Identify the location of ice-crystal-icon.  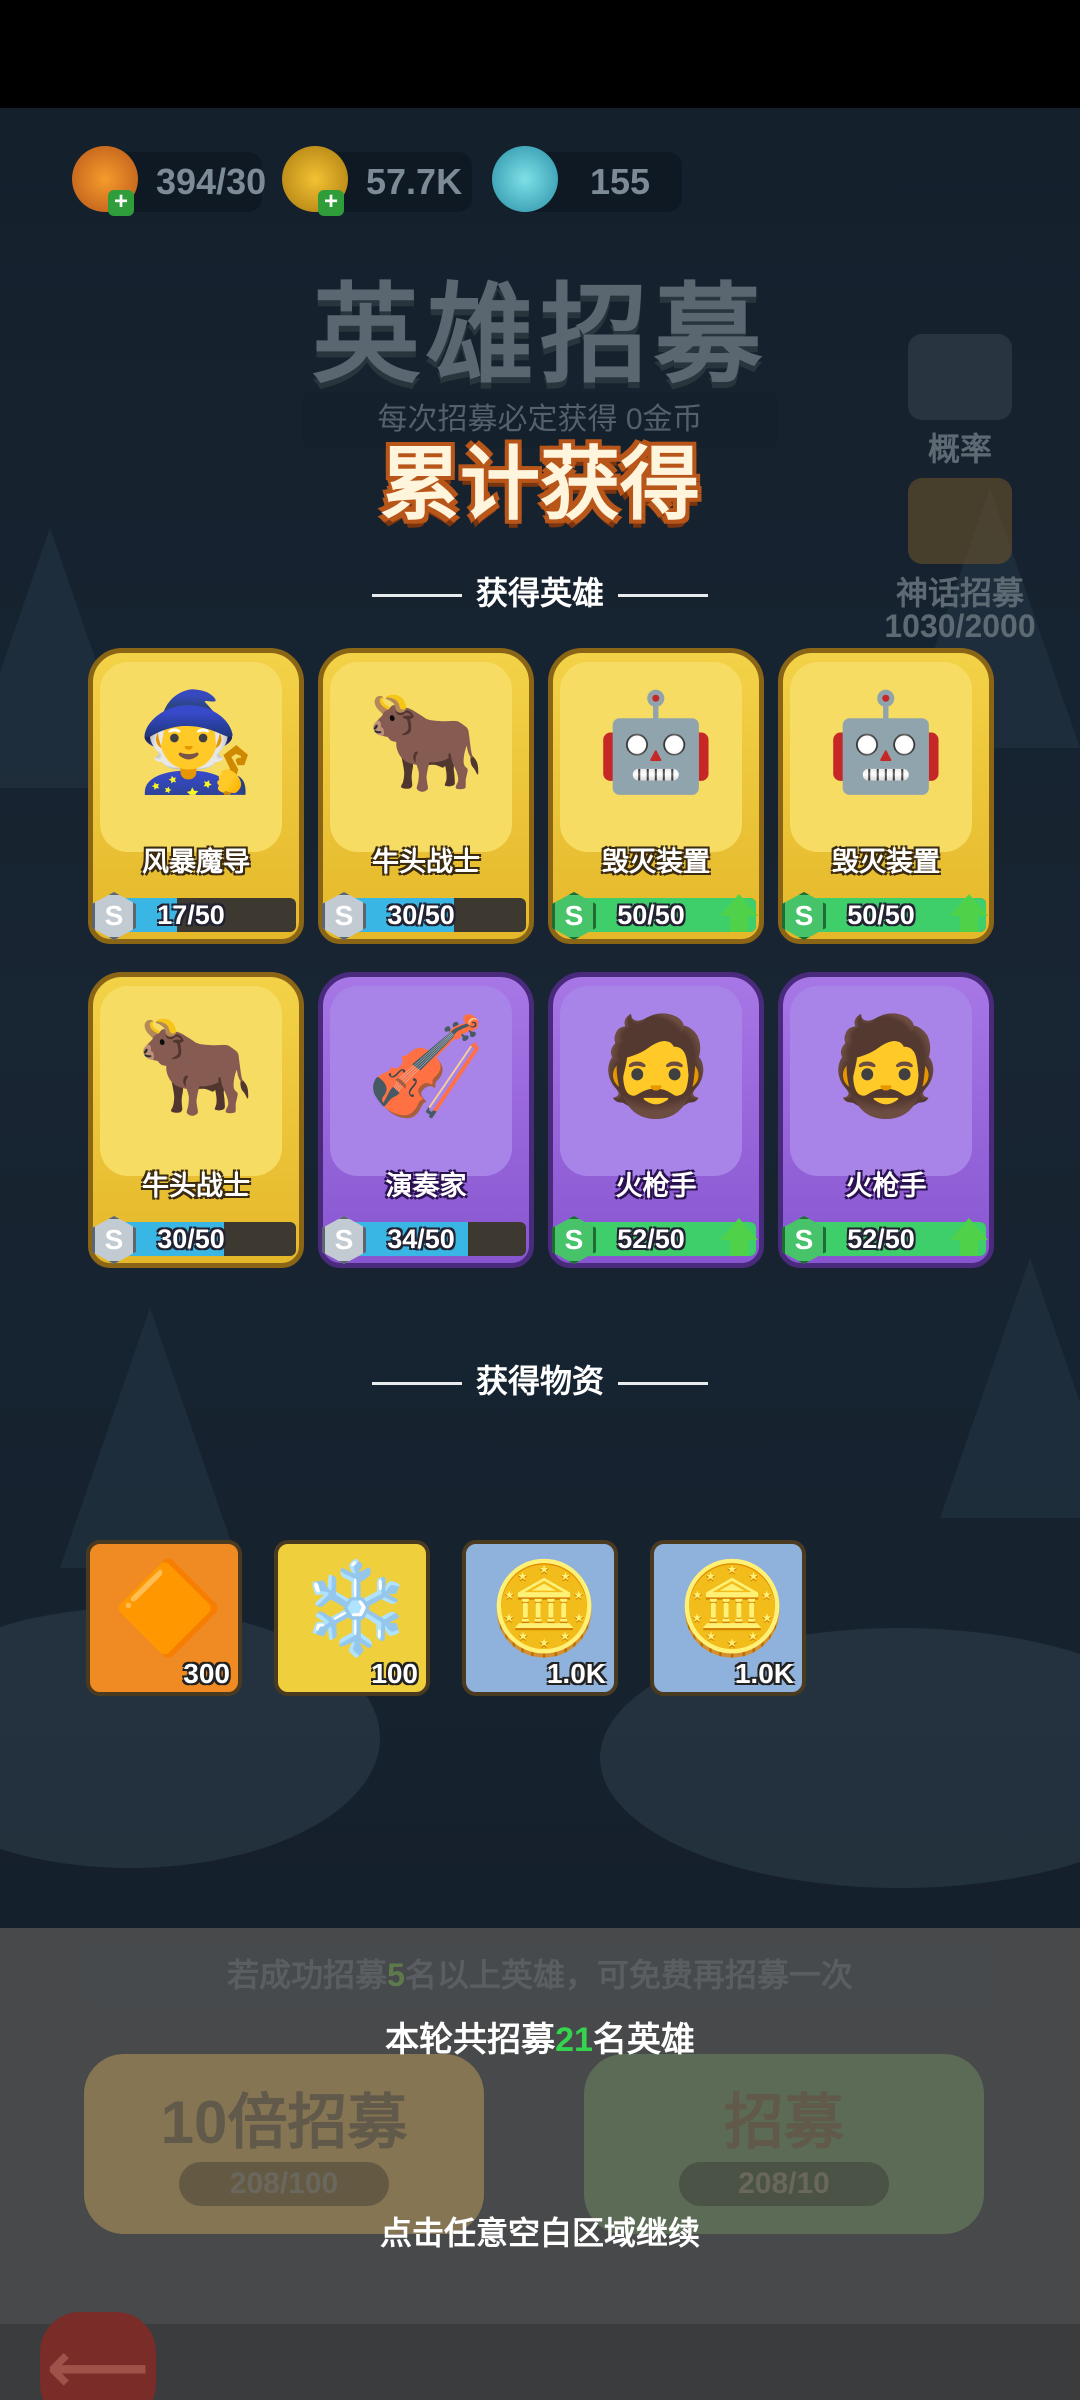
(525, 179).